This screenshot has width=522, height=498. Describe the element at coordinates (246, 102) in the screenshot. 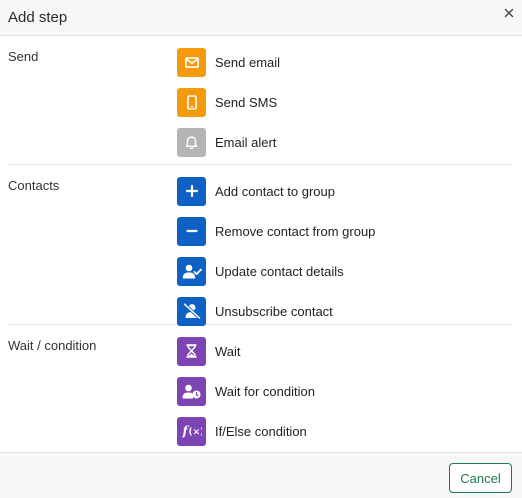

I see `step-label: Send SMS` at that location.